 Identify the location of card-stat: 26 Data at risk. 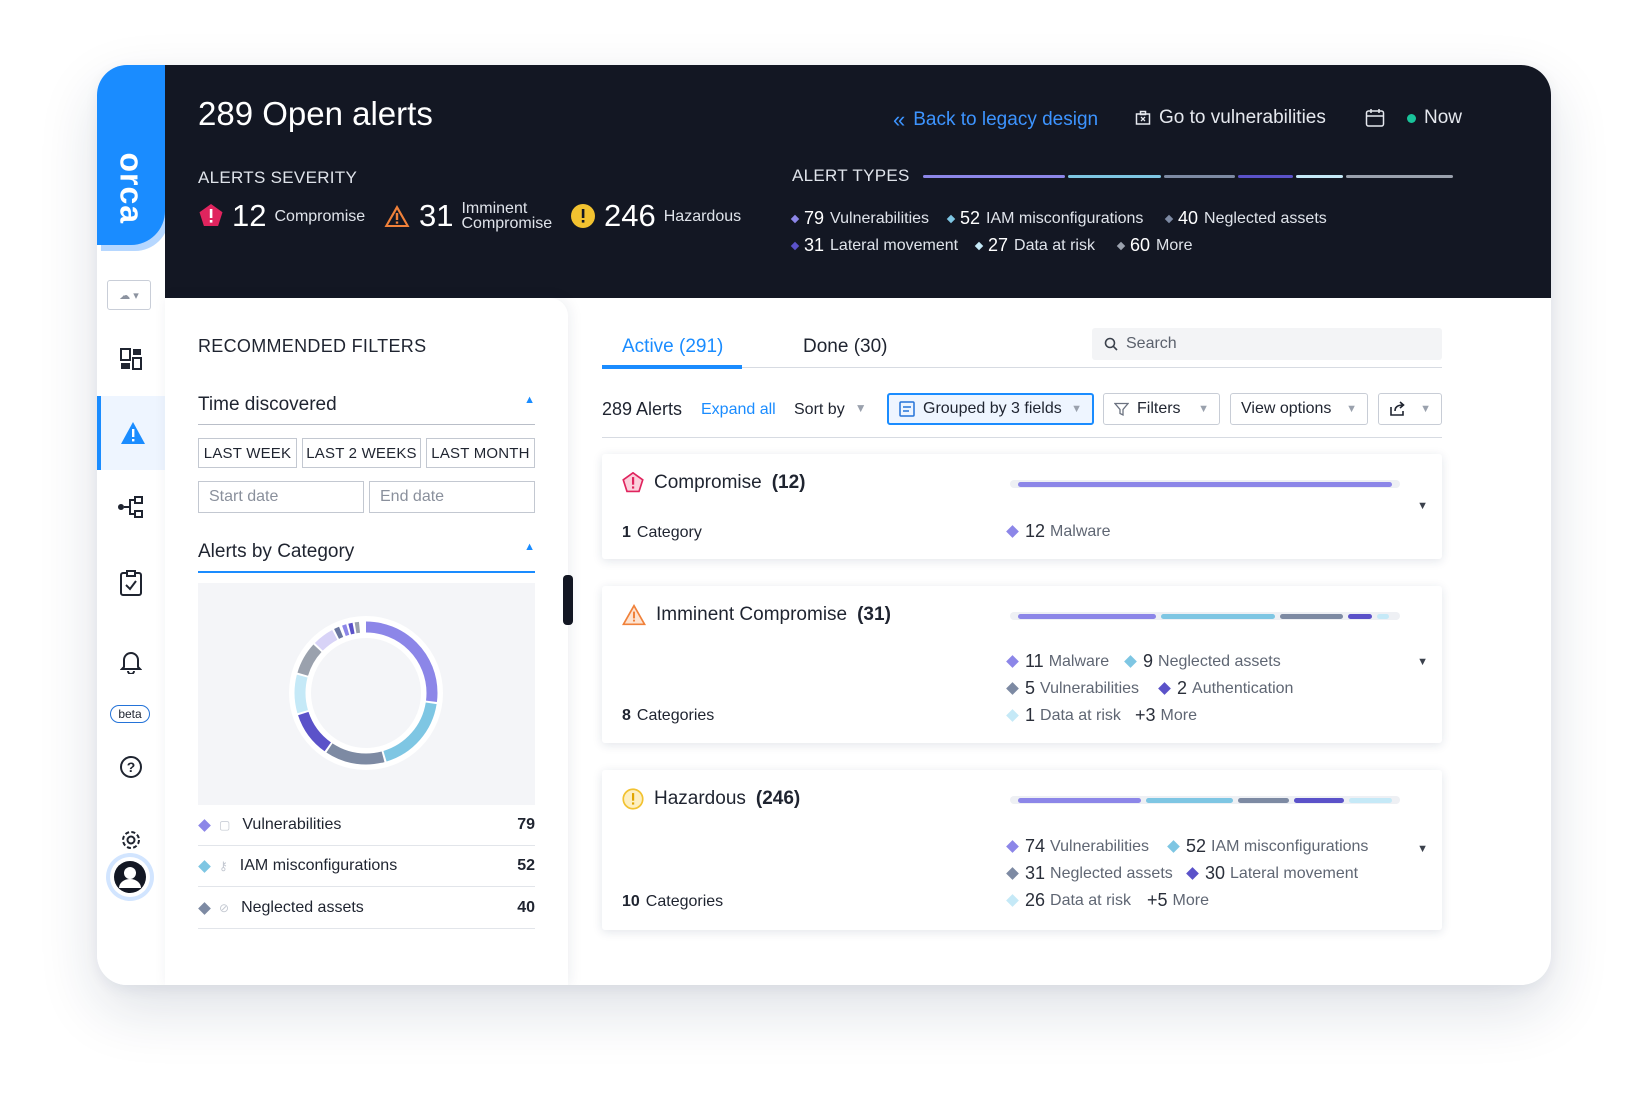
(1068, 900).